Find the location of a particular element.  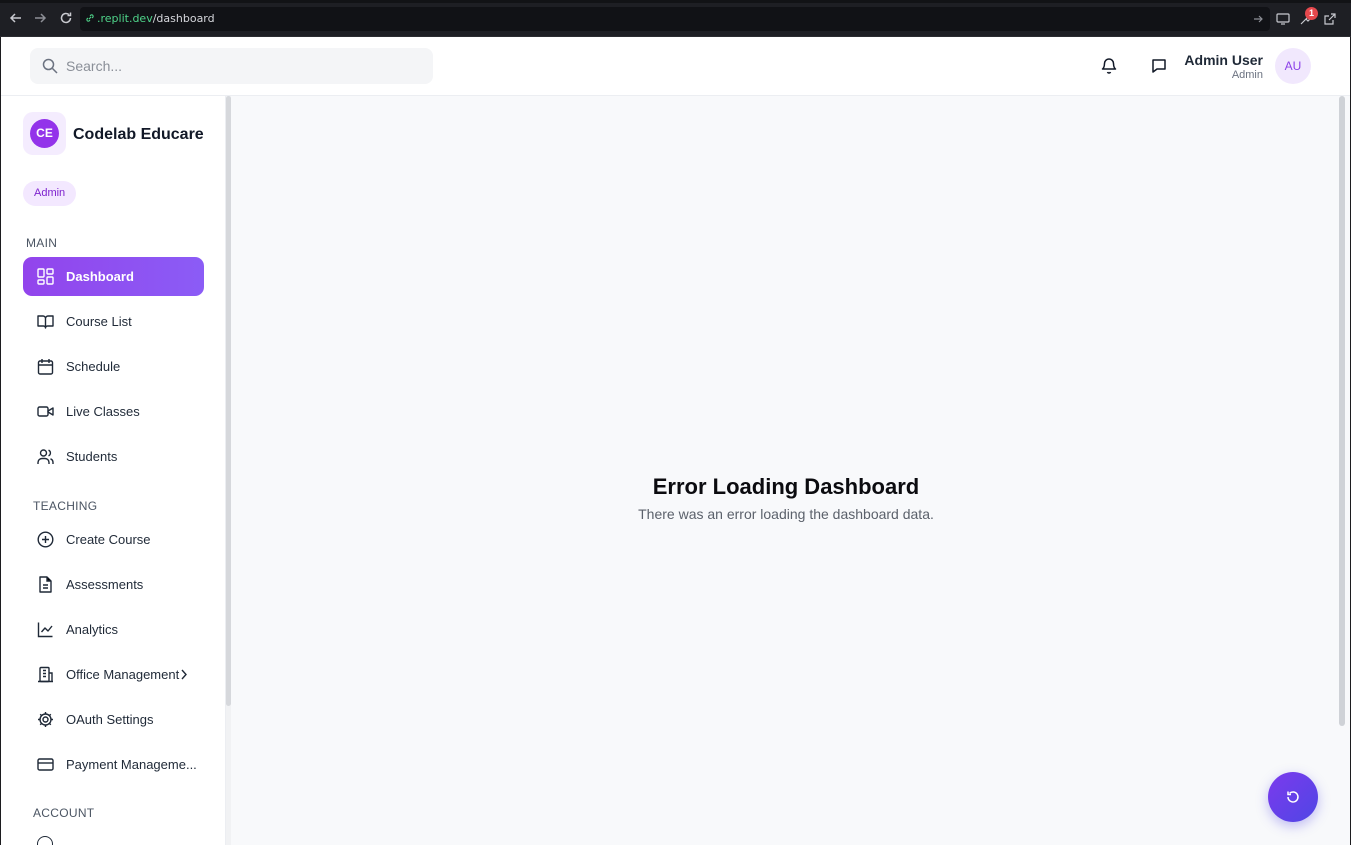

sidebar-item-label: Live Classes is located at coordinates (103, 411).